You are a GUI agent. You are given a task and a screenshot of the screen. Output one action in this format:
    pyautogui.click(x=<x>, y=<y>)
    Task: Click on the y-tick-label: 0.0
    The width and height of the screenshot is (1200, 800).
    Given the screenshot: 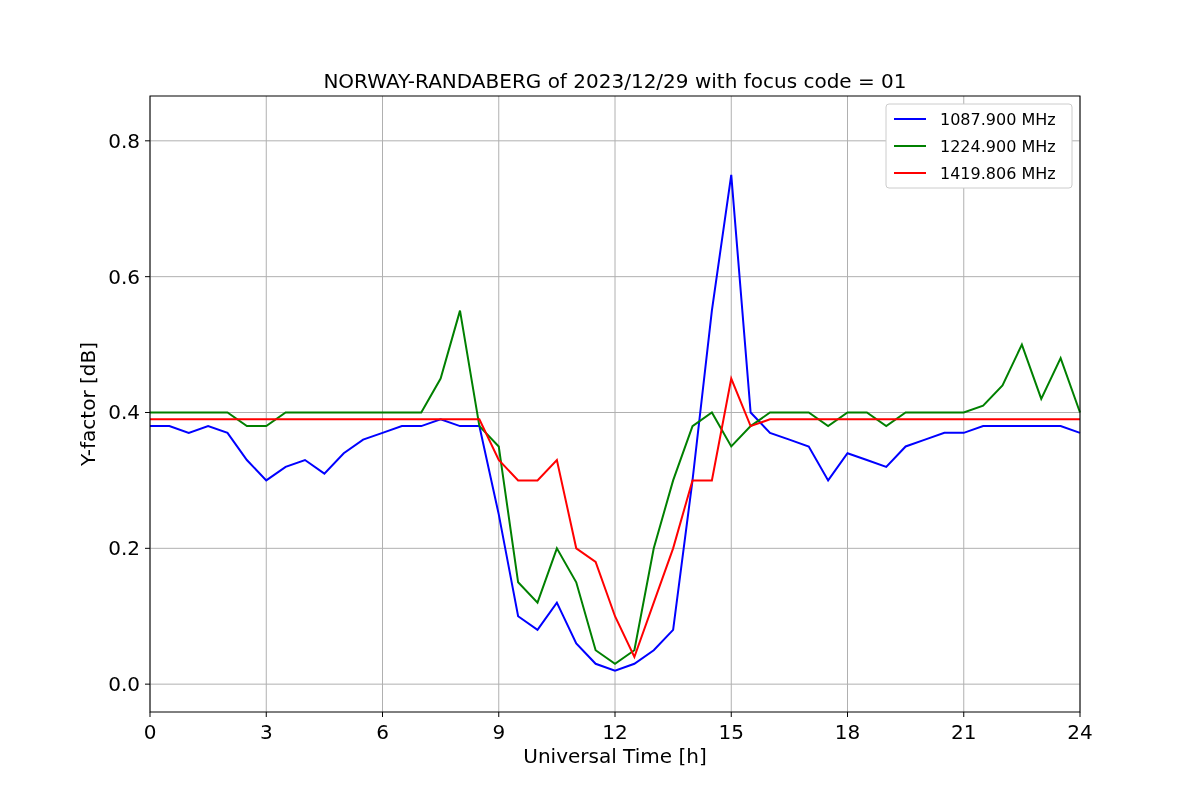 What is the action you would take?
    pyautogui.click(x=124, y=684)
    